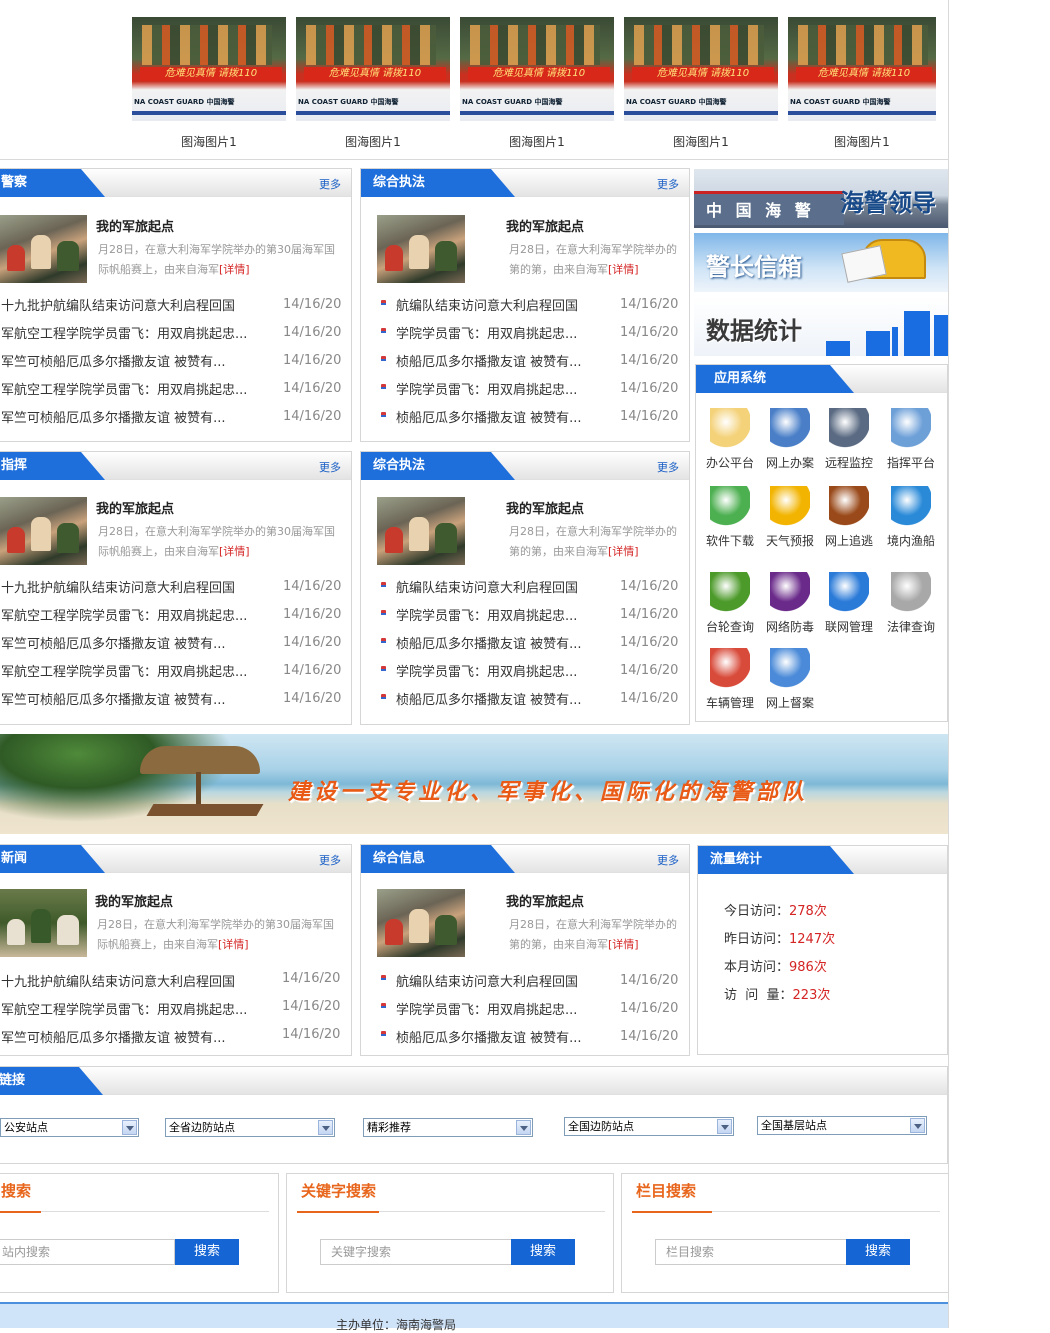 This screenshot has height=1333, width=1050. I want to click on site-search-button: 搜索, so click(207, 1252).